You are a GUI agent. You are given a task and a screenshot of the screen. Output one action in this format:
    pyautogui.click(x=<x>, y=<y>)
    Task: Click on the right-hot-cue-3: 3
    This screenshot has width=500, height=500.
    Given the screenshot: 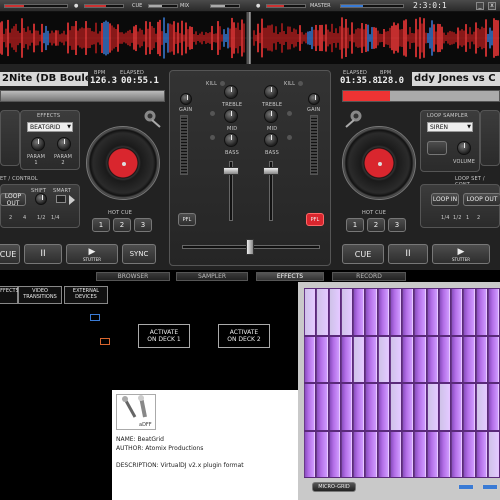 What is the action you would take?
    pyautogui.click(x=397, y=225)
    